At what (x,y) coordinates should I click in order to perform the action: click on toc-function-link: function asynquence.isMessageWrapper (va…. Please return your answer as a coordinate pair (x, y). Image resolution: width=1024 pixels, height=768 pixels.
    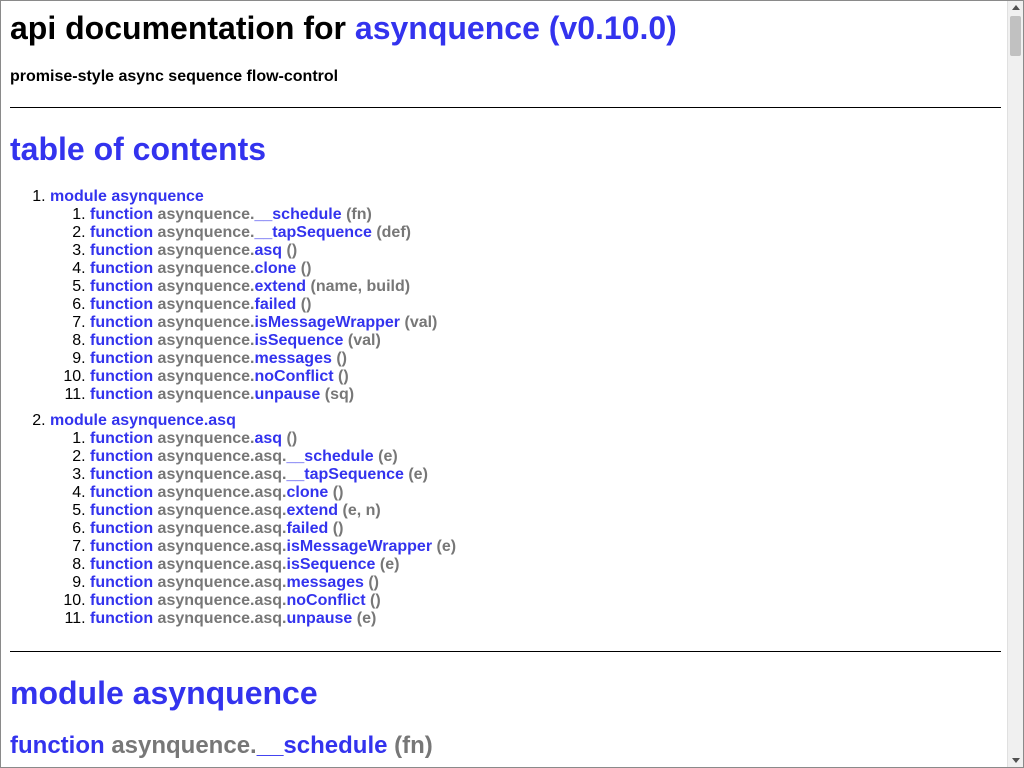
    Looking at the image, I should click on (263, 322).